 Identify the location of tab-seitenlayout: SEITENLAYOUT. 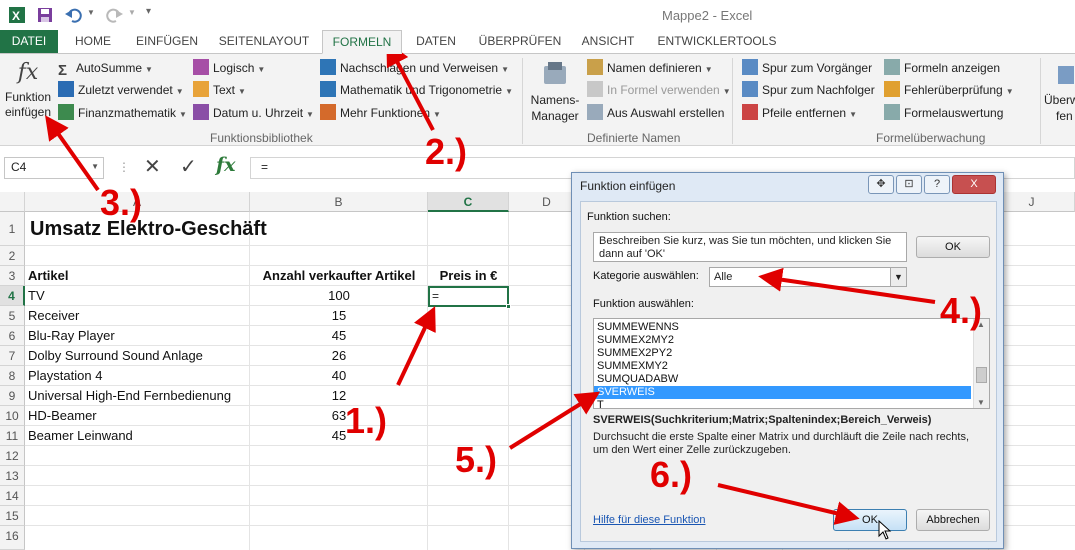
(264, 42).